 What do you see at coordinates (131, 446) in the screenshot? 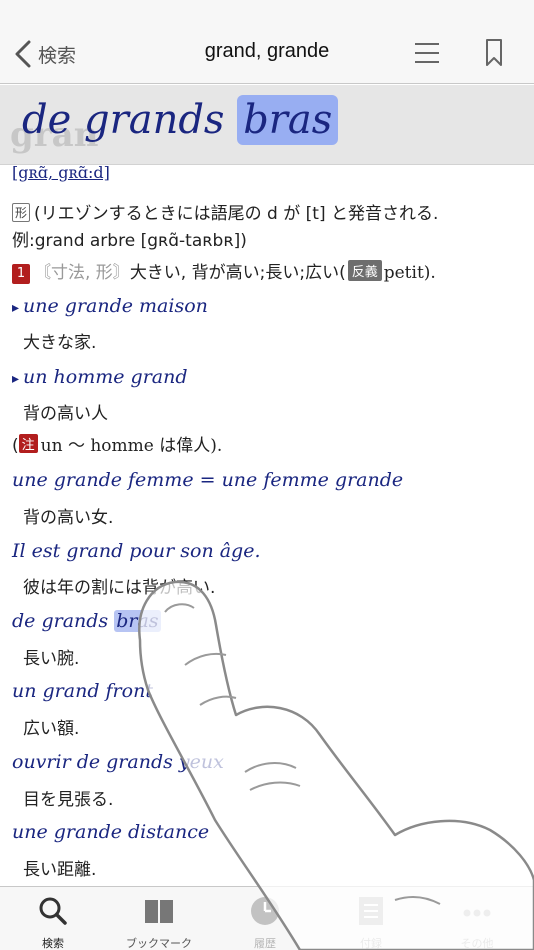
I see `note-text: un 〜 homme は偉人).` at bounding box center [131, 446].